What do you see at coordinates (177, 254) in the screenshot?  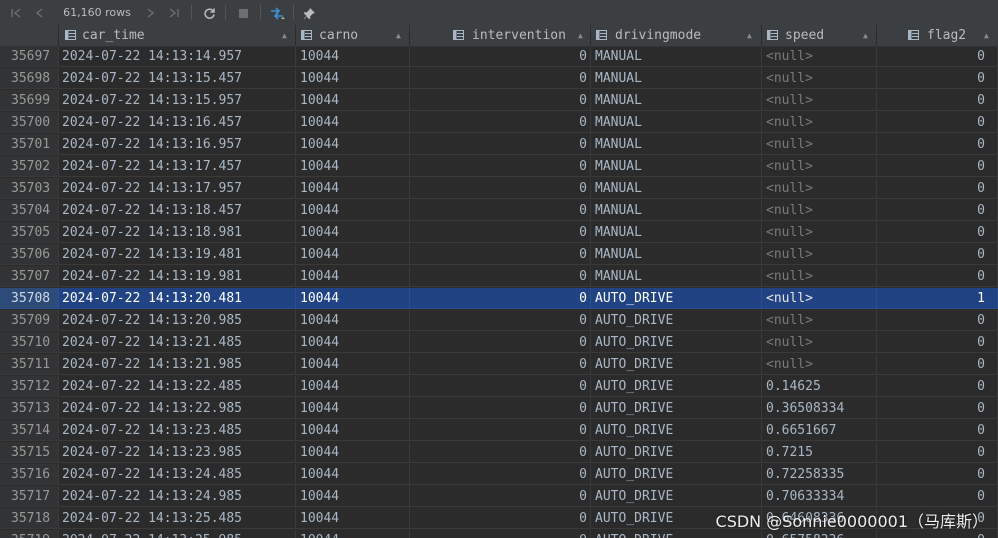 I see `cell-car-time: 2024-07-22 14:13:19.481` at bounding box center [177, 254].